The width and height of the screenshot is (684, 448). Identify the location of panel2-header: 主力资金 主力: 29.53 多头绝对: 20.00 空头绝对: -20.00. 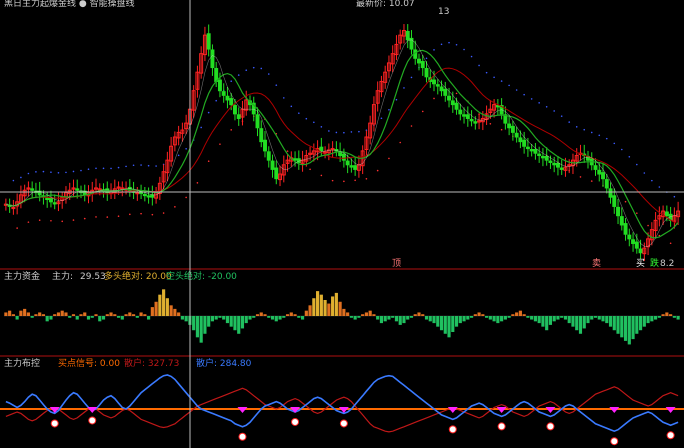
(120, 276).